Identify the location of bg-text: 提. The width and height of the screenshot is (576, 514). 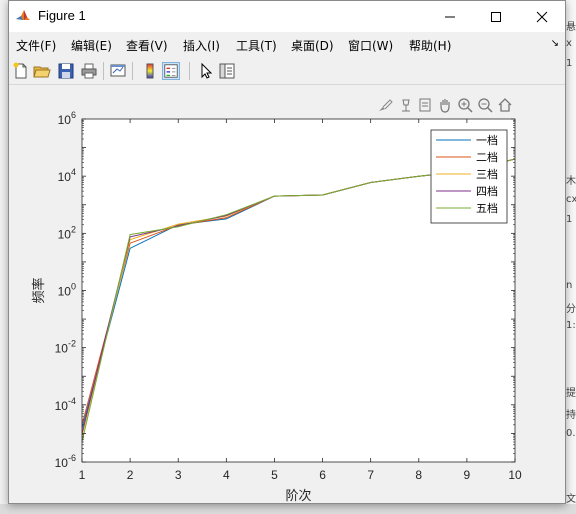
(571, 393).